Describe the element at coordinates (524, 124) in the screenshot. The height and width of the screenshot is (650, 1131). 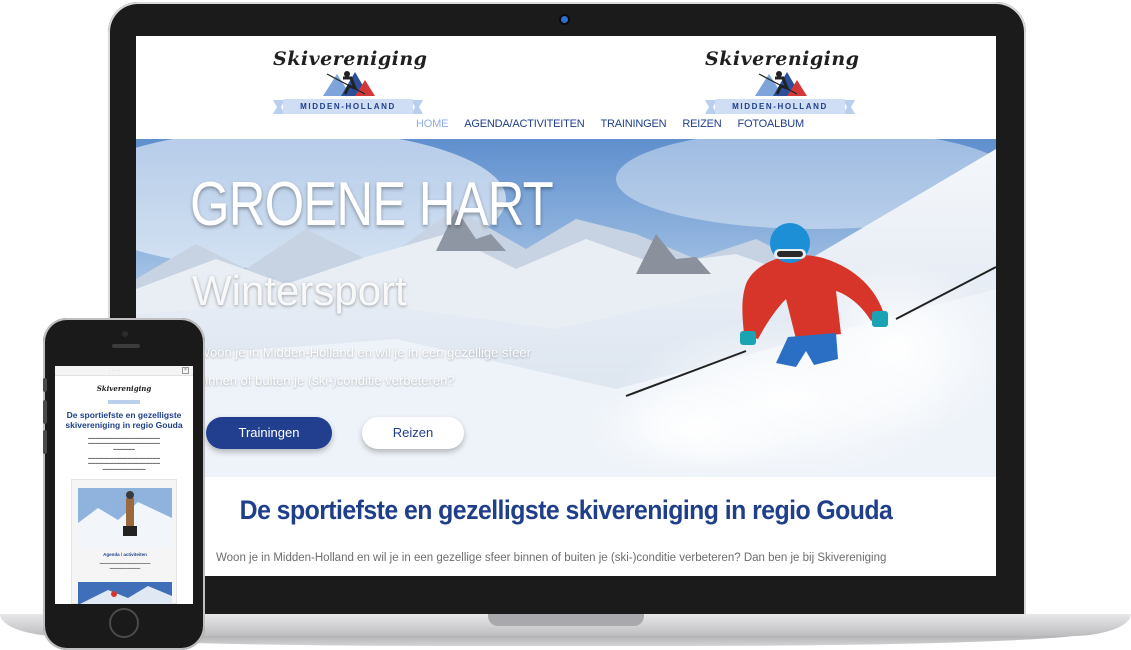
I see `nav-item-agenda: AGENDA/ACTIVITEITEN` at that location.